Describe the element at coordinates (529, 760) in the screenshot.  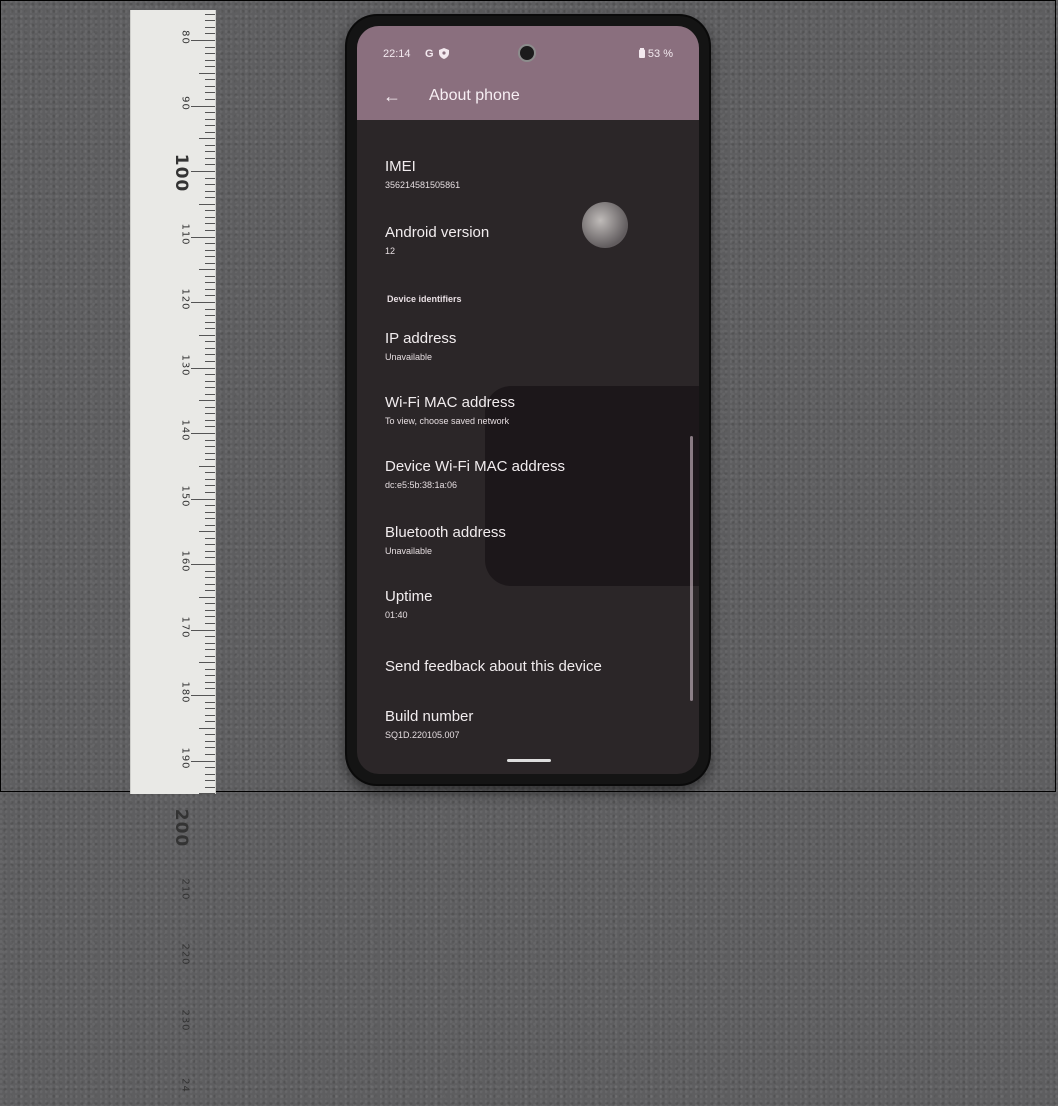
I see `gesture-navigation-bar` at that location.